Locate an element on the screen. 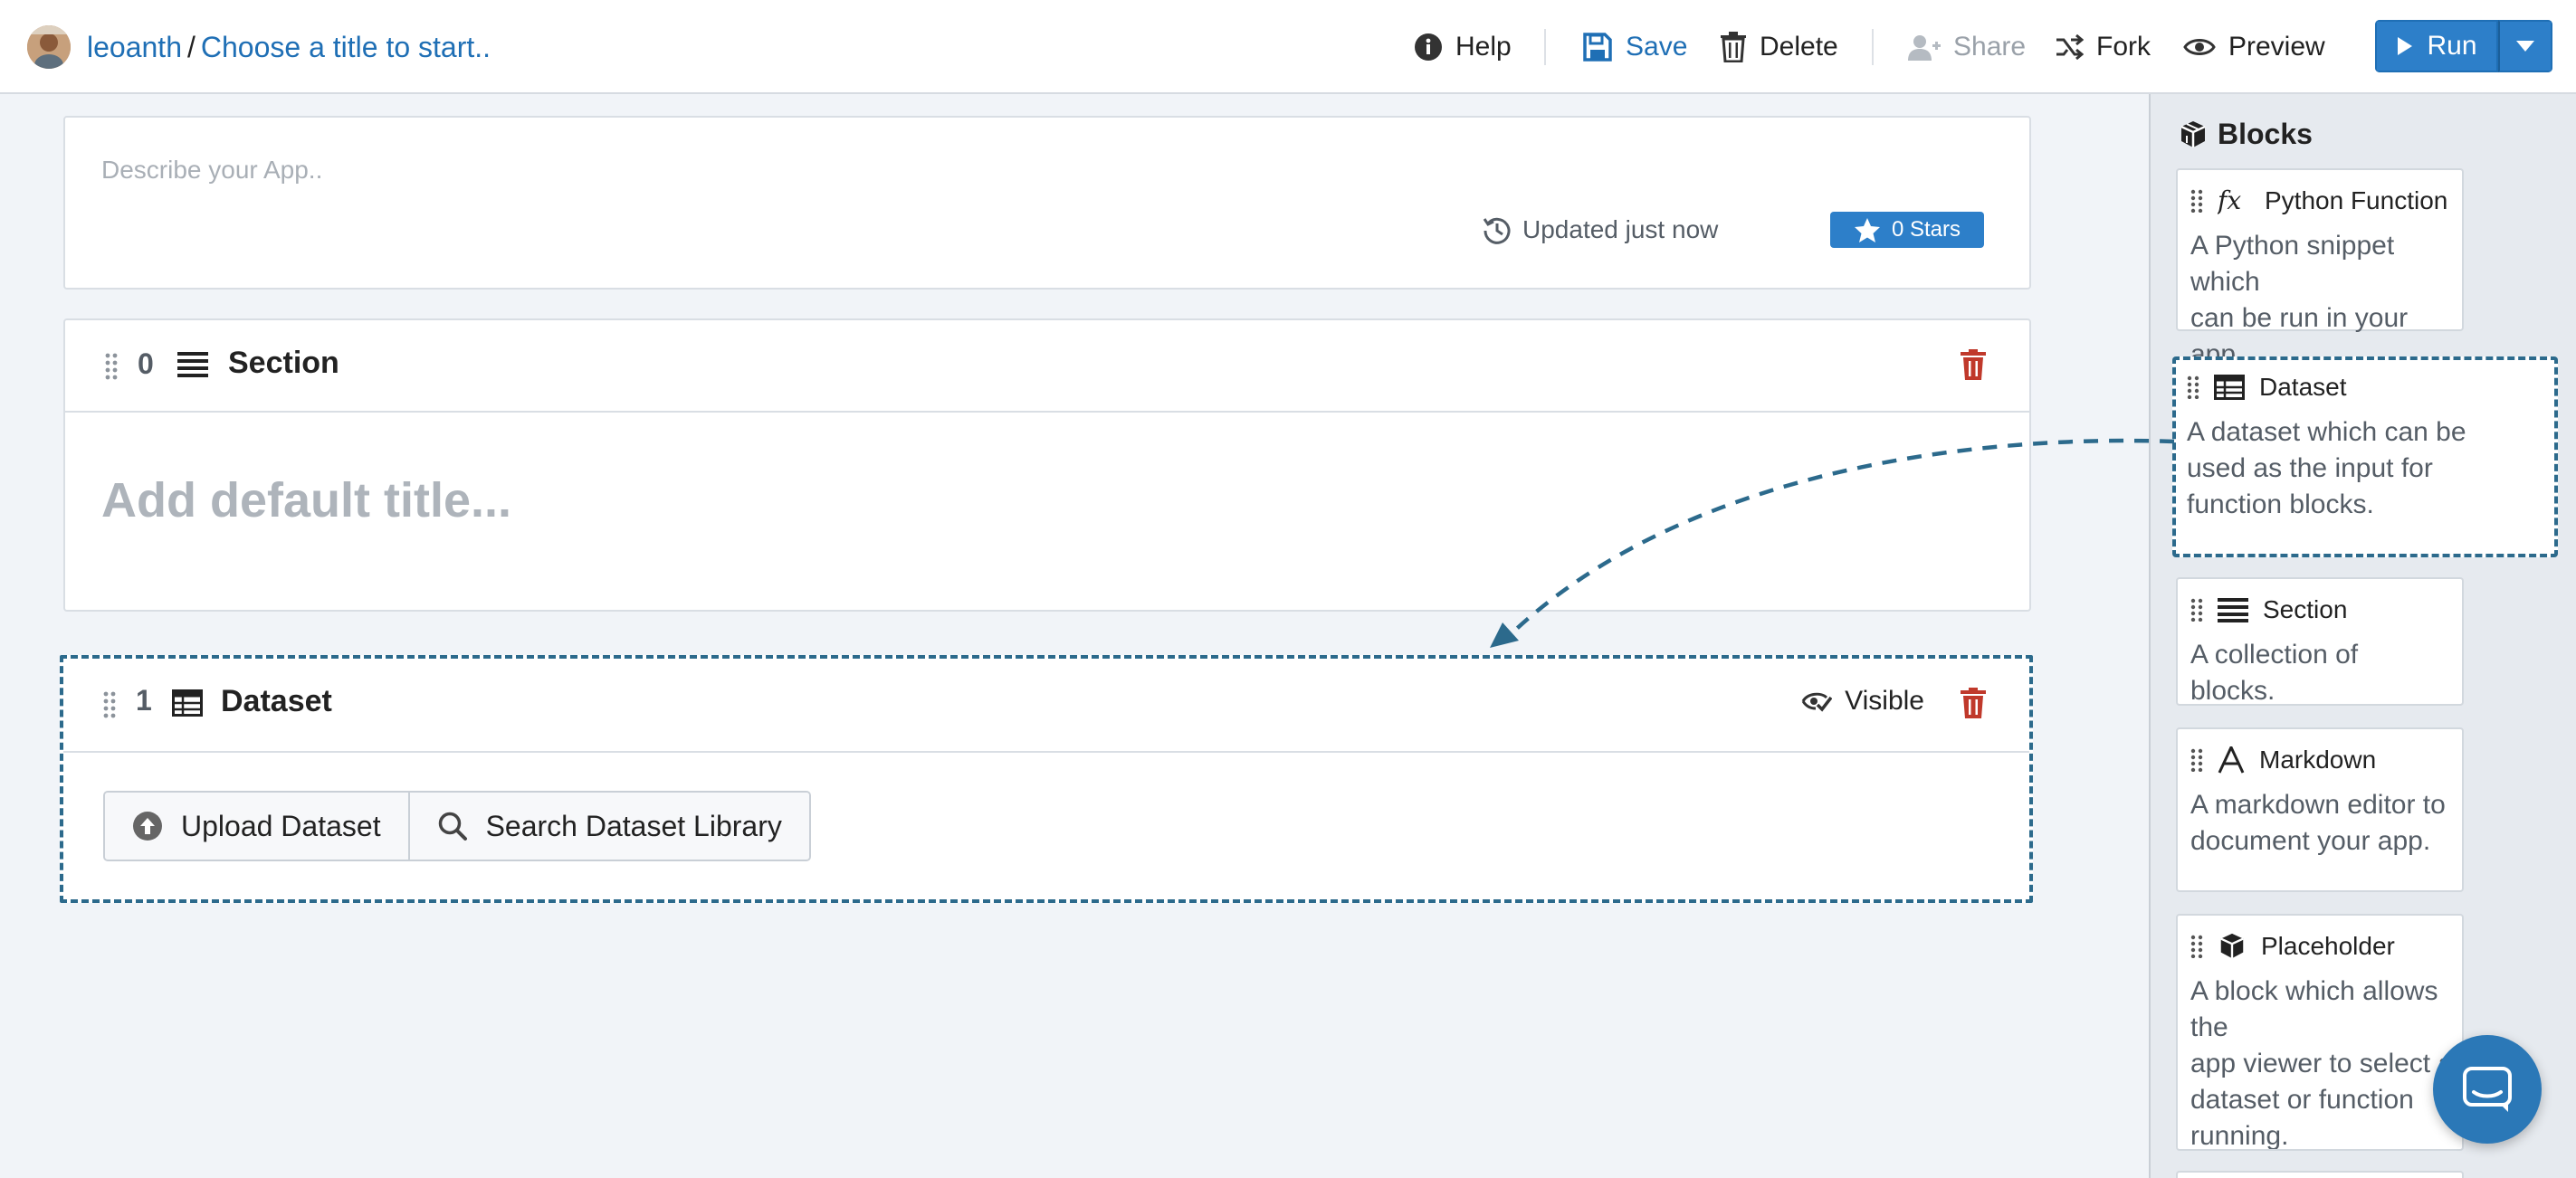  preview-label: Preview is located at coordinates (2276, 47).